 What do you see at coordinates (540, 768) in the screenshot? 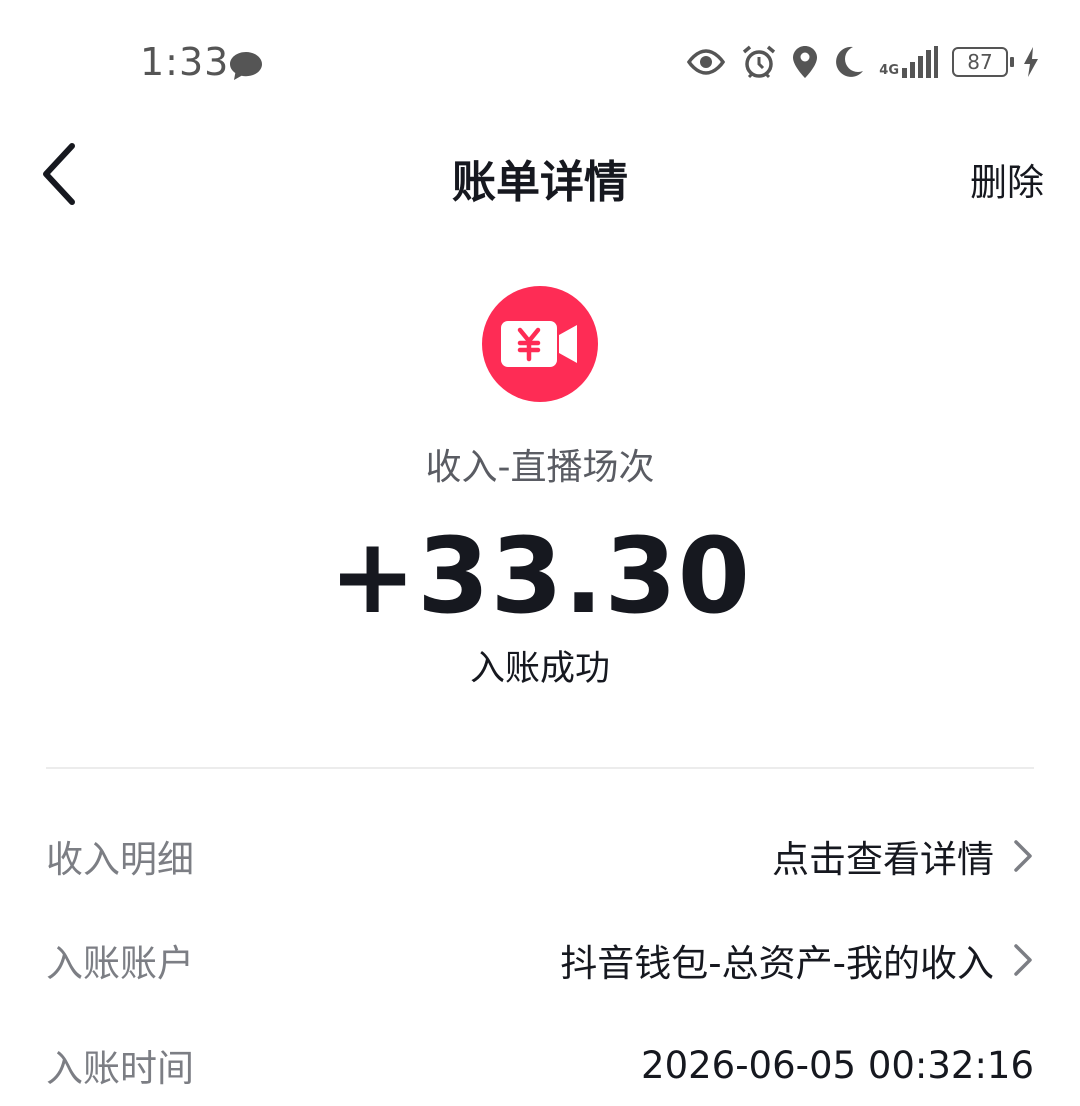
I see `divider` at bounding box center [540, 768].